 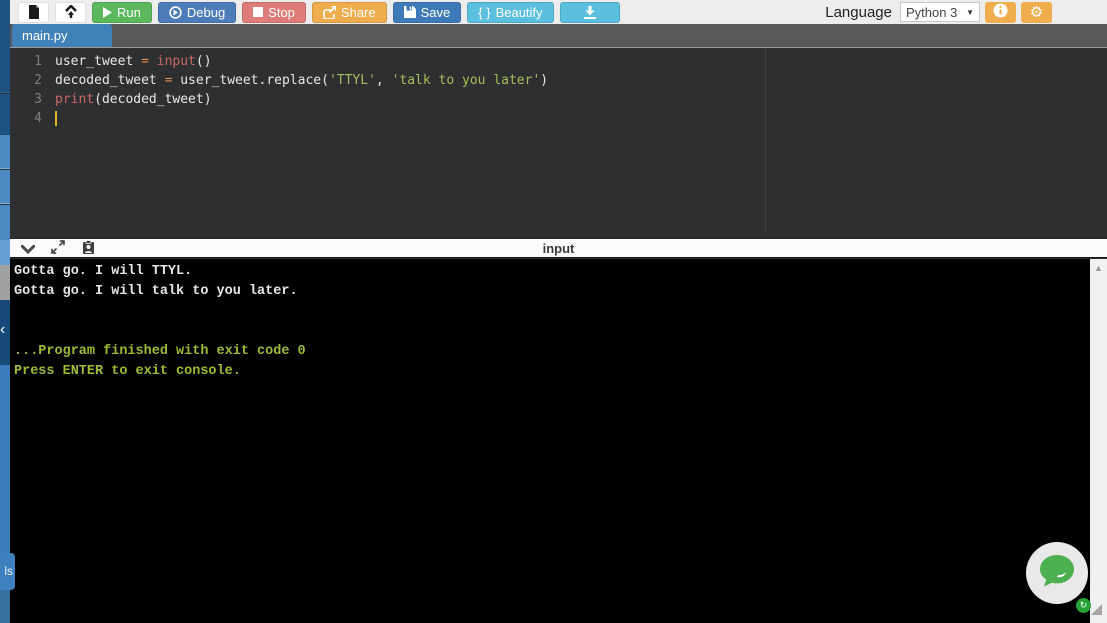 I want to click on stop-button: Stop, so click(x=274, y=12).